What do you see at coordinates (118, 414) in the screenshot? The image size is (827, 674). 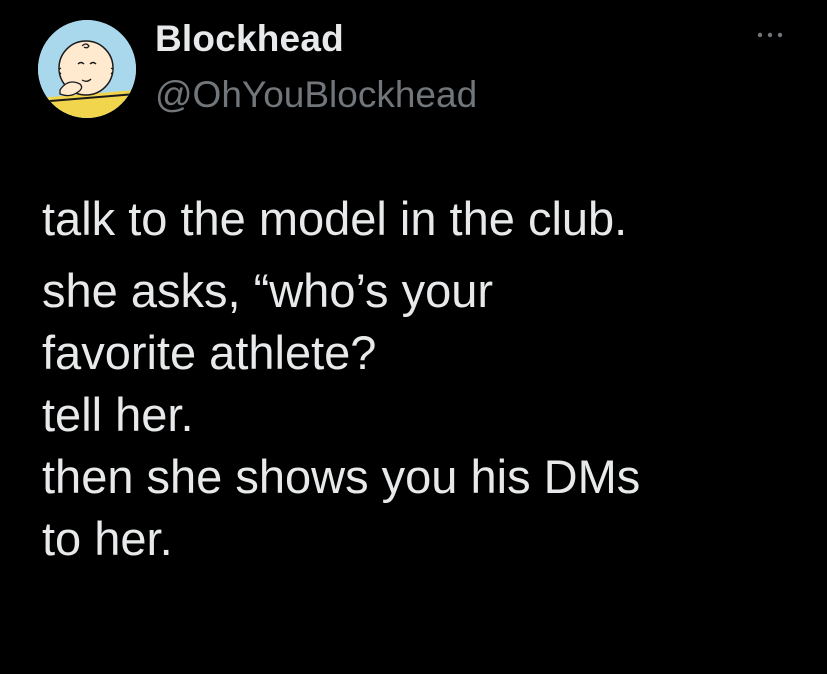 I see `tweet-line: tell her.` at bounding box center [118, 414].